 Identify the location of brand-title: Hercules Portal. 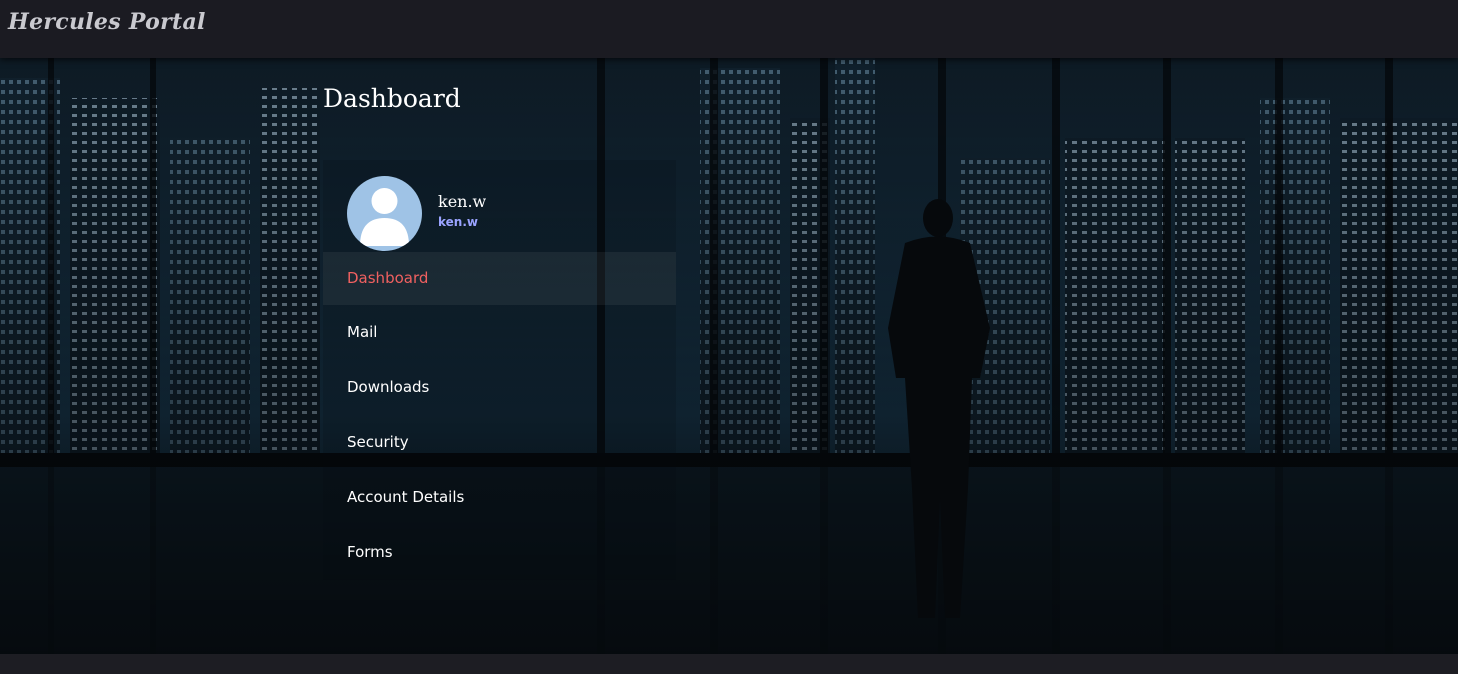
(107, 22).